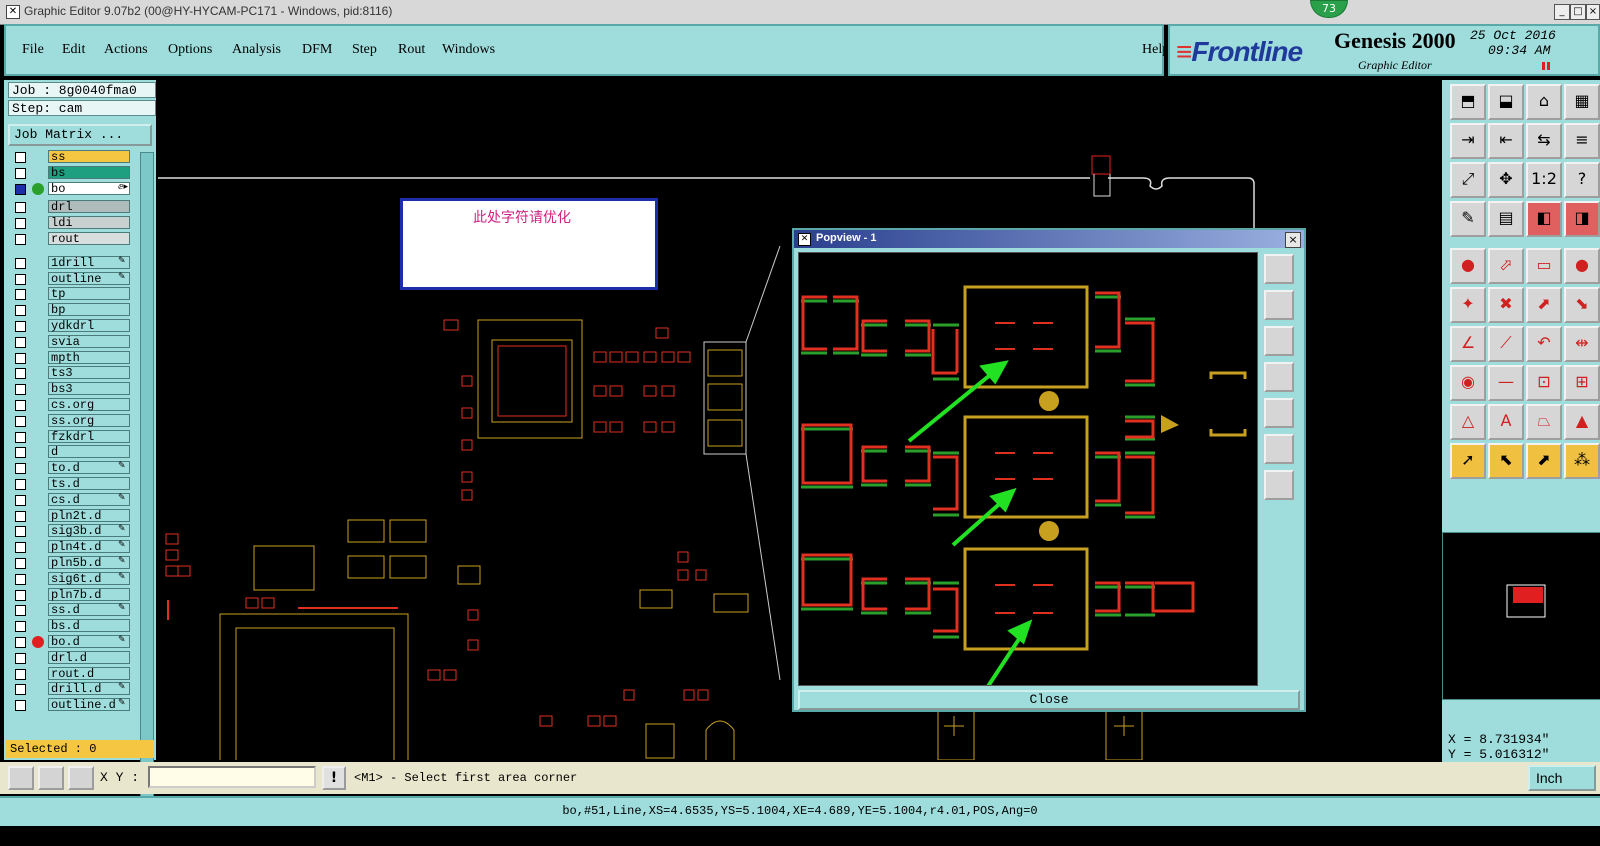 This screenshot has height=846, width=1600. I want to click on layer-row: 1drill ✎, so click(70, 263).